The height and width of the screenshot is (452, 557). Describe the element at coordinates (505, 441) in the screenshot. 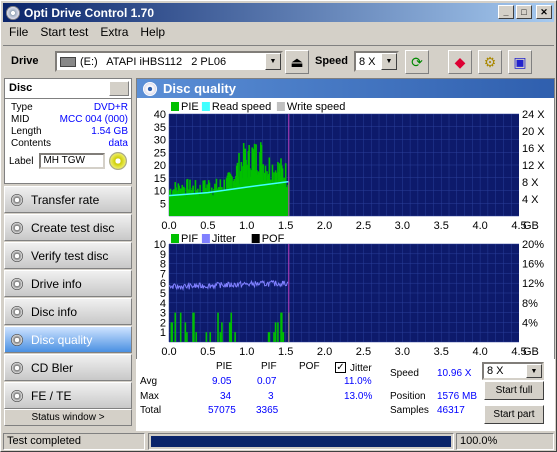

I see `progress-percent: 100.0%` at that location.